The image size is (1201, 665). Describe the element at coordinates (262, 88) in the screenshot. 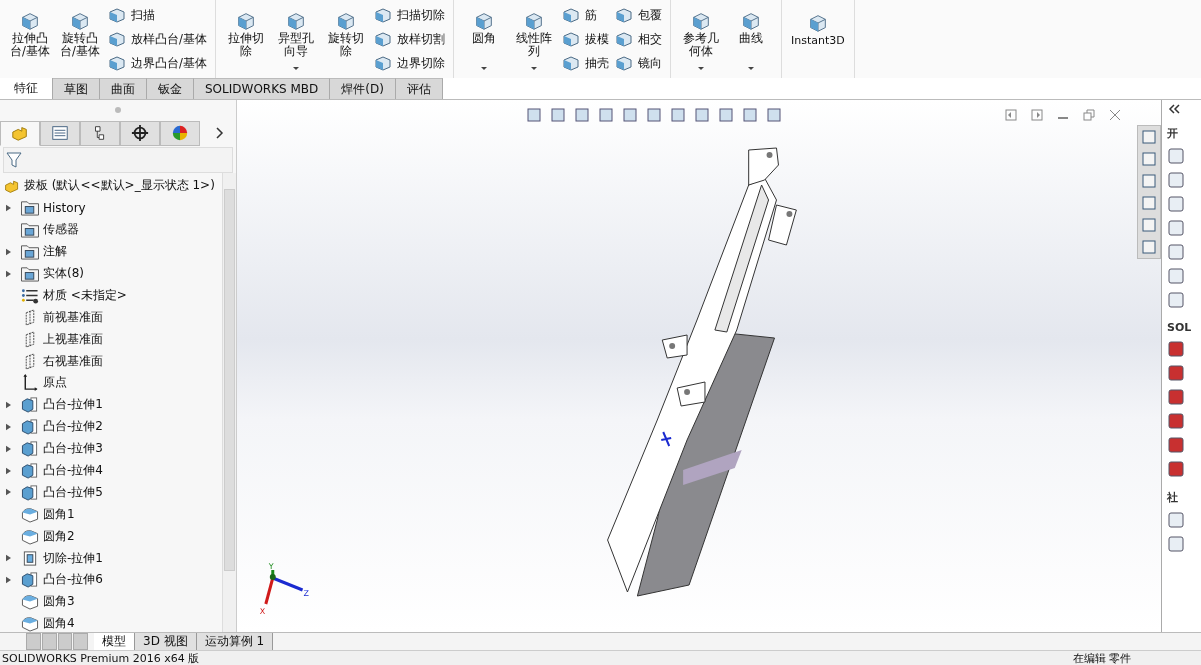

I see `ribbon-tab: SOLIDWORKS MBD` at that location.